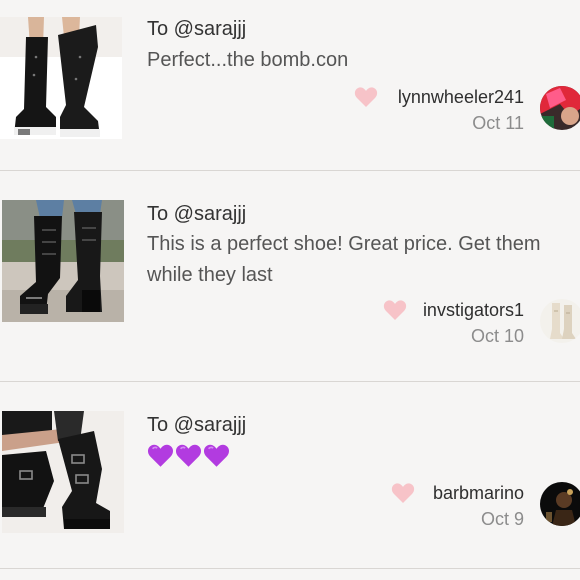  I want to click on username-link: lynnwheeler241, so click(461, 97).